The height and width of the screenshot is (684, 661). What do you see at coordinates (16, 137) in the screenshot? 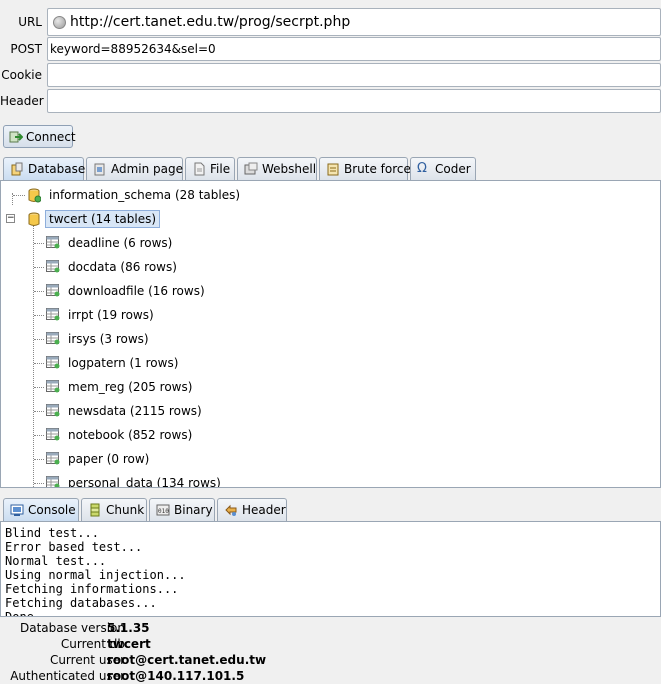
I see `connect-icon` at bounding box center [16, 137].